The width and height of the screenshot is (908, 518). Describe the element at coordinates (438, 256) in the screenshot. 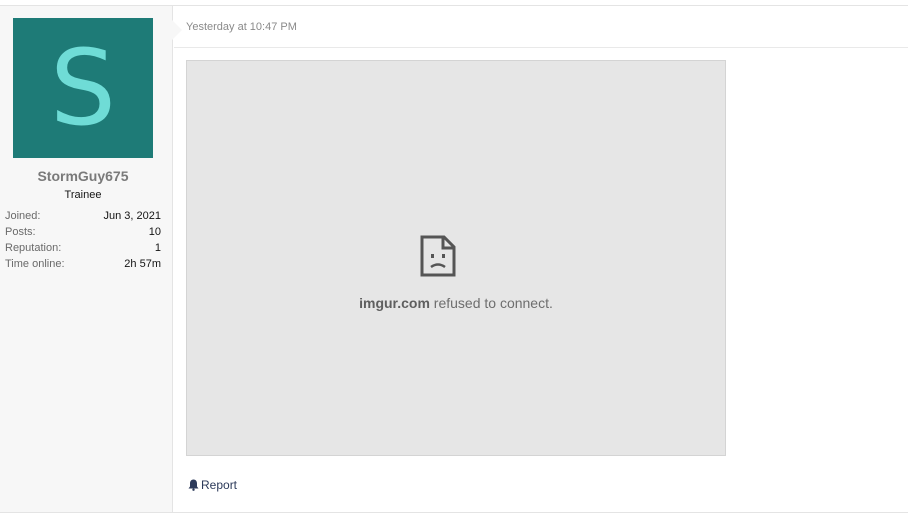

I see `sad-document-icon` at that location.